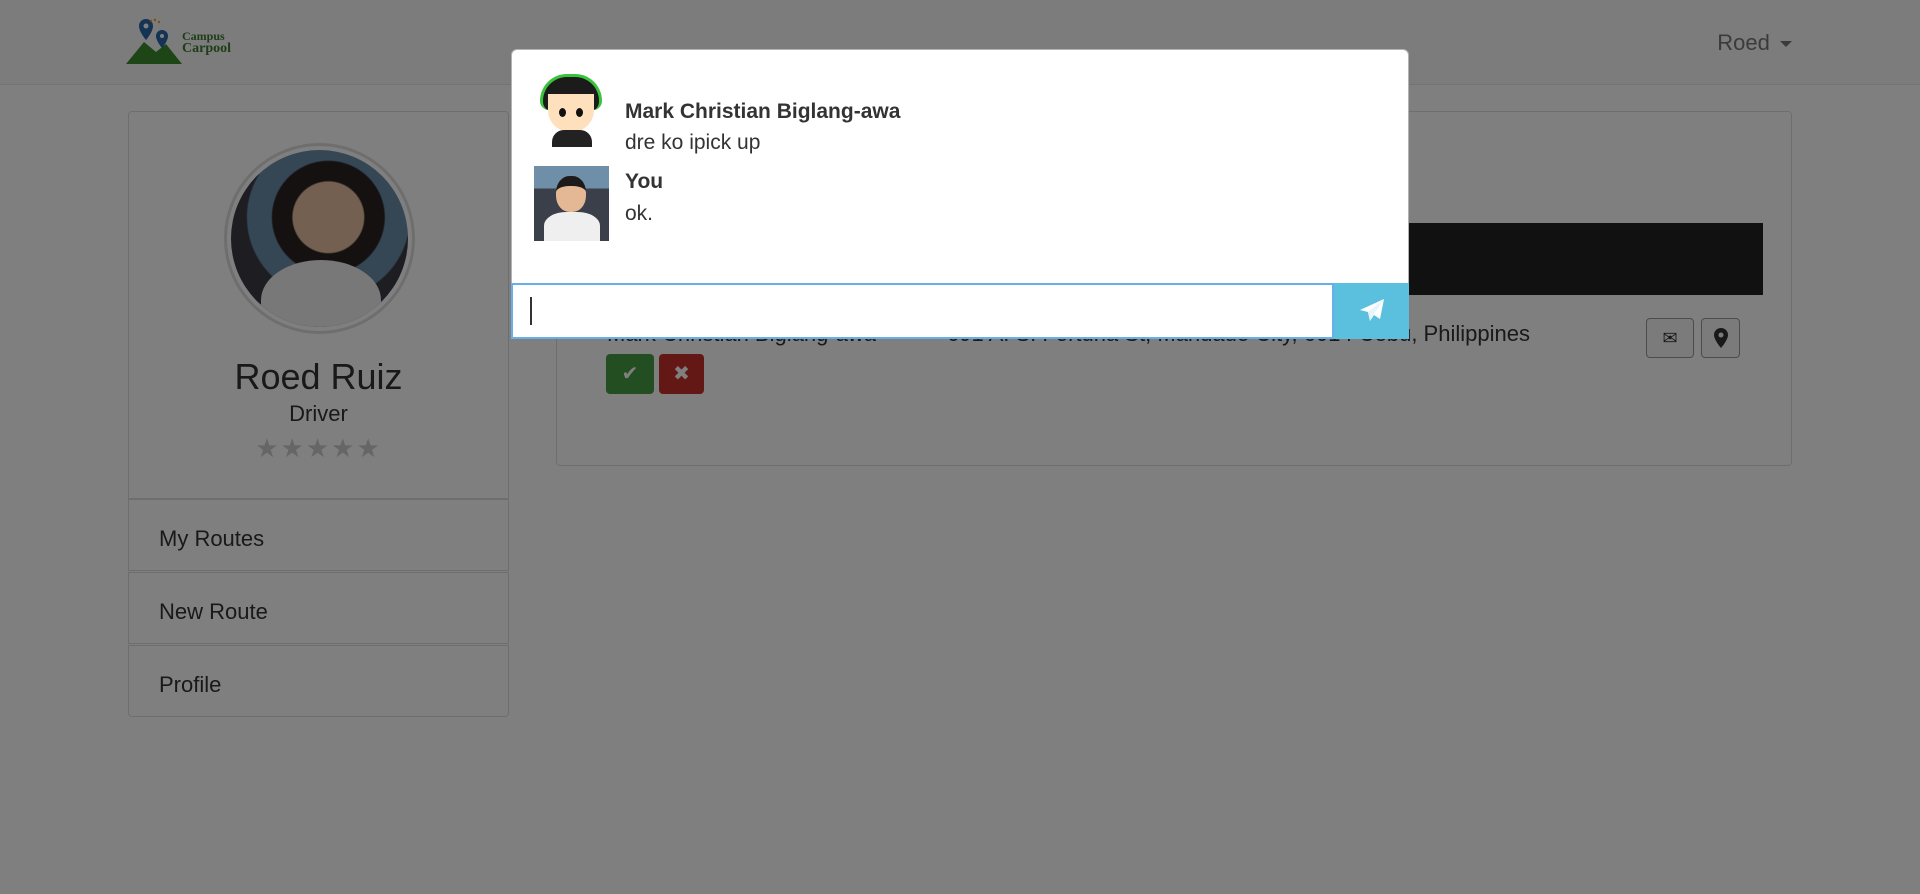 The width and height of the screenshot is (1920, 894). I want to click on chat-message-input, so click(922, 311).